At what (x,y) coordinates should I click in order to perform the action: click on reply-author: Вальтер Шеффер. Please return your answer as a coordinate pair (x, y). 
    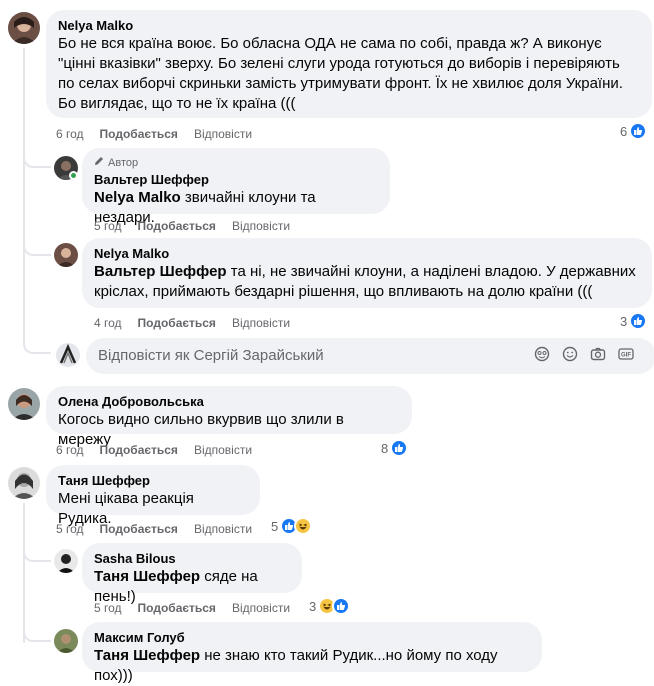
    Looking at the image, I should click on (236, 180).